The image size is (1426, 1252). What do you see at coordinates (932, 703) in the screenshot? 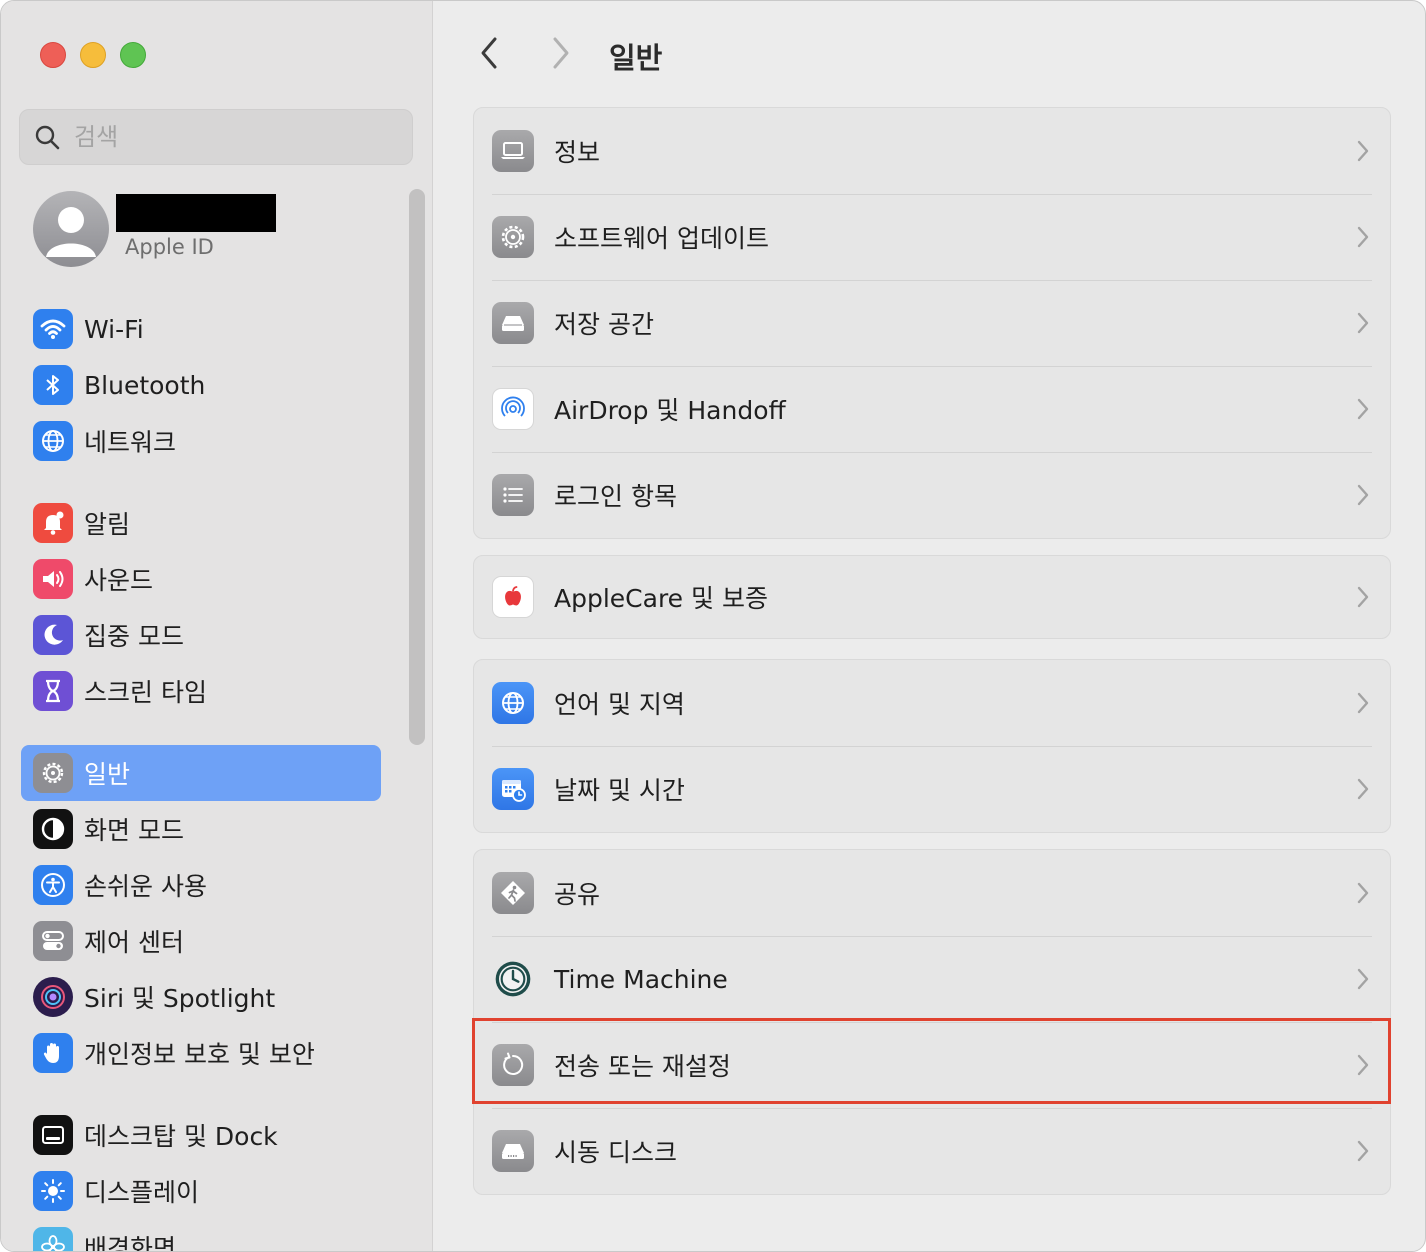
I see `row-language-region: 언어 및 지역` at bounding box center [932, 703].